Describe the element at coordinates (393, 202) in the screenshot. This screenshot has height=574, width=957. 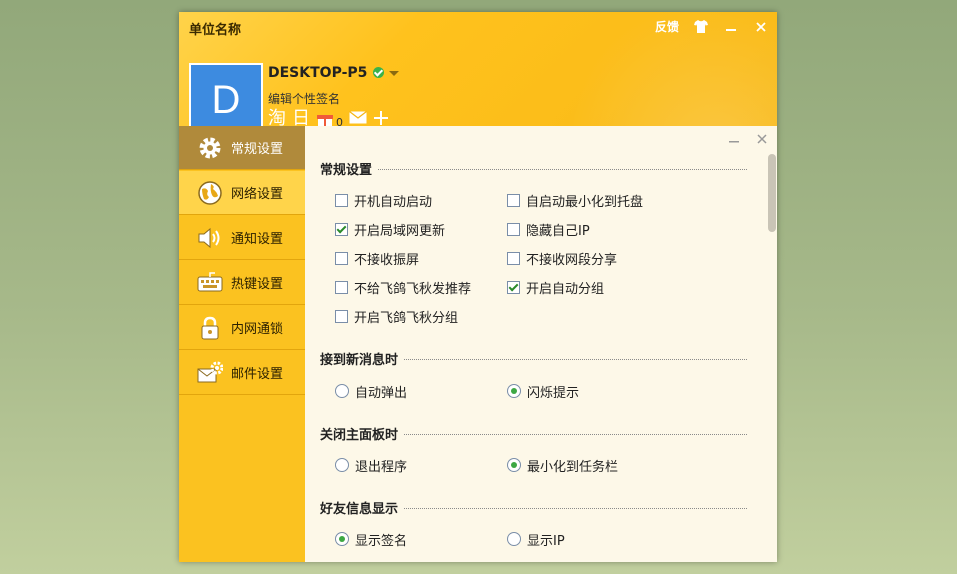
I see `option-label: 开机自动启动` at that location.